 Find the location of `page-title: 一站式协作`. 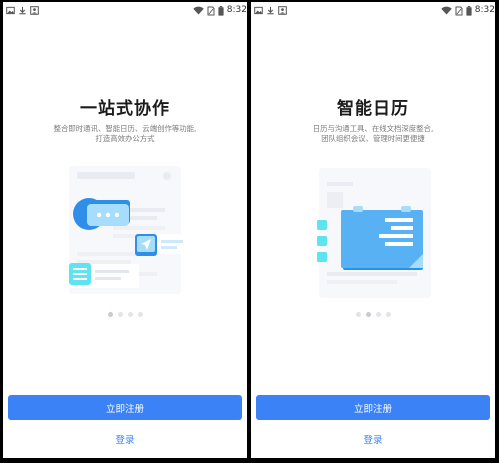

page-title: 一站式协作 is located at coordinates (125, 109).